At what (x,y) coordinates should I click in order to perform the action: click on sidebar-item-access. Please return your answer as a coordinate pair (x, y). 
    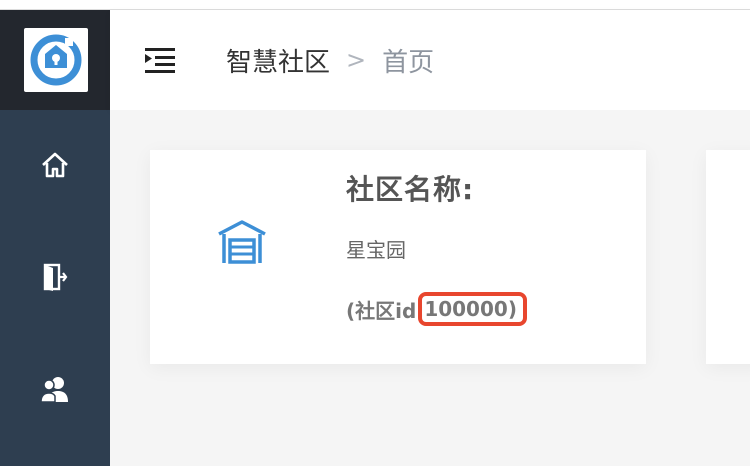
    Looking at the image, I should click on (55, 277).